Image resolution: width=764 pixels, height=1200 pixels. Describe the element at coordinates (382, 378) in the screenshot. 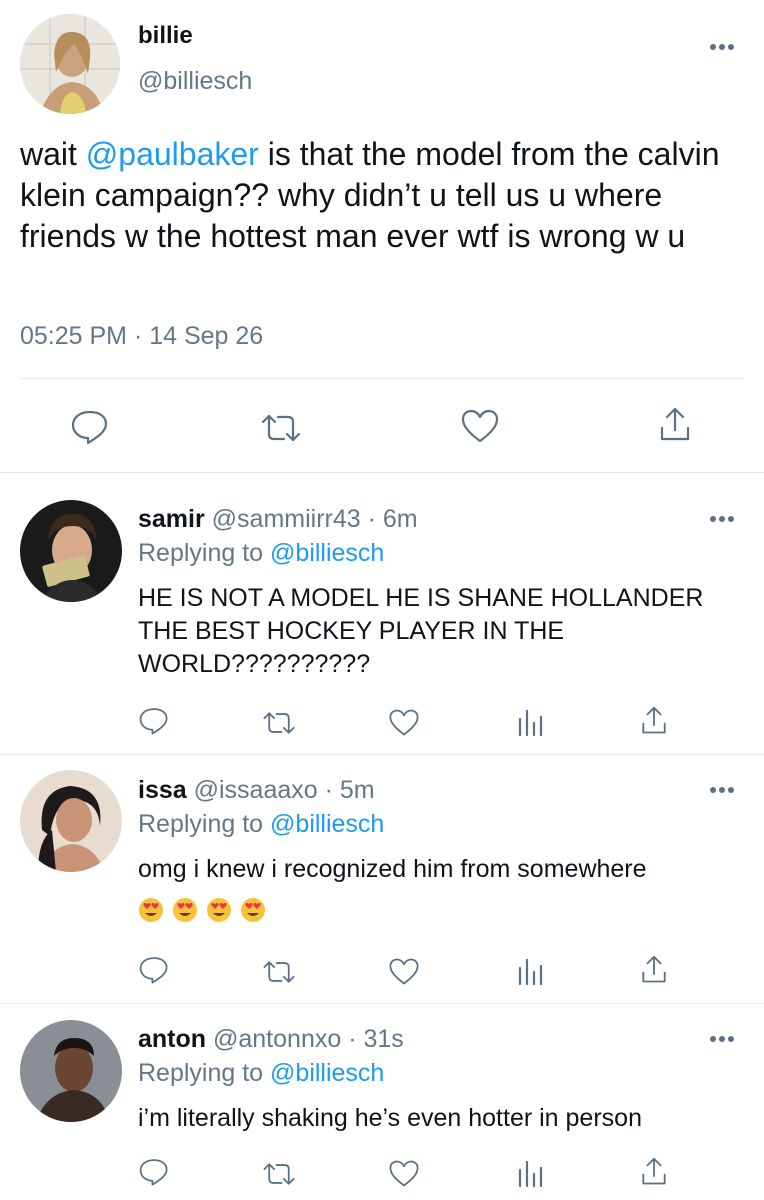

I see `timestamp-divider` at that location.